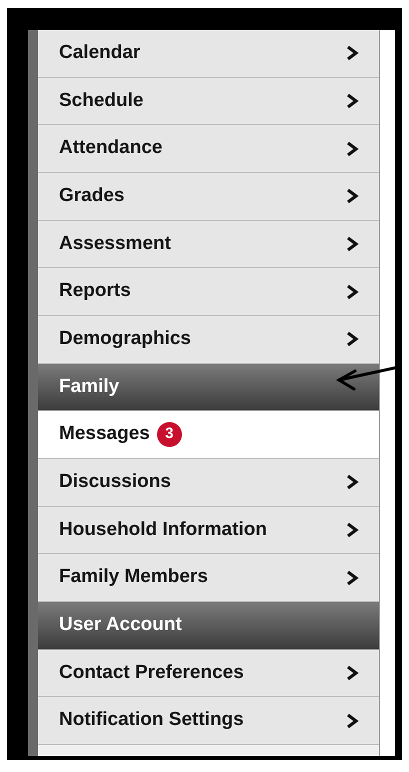  What do you see at coordinates (169, 435) in the screenshot?
I see `count-badge: 3` at bounding box center [169, 435].